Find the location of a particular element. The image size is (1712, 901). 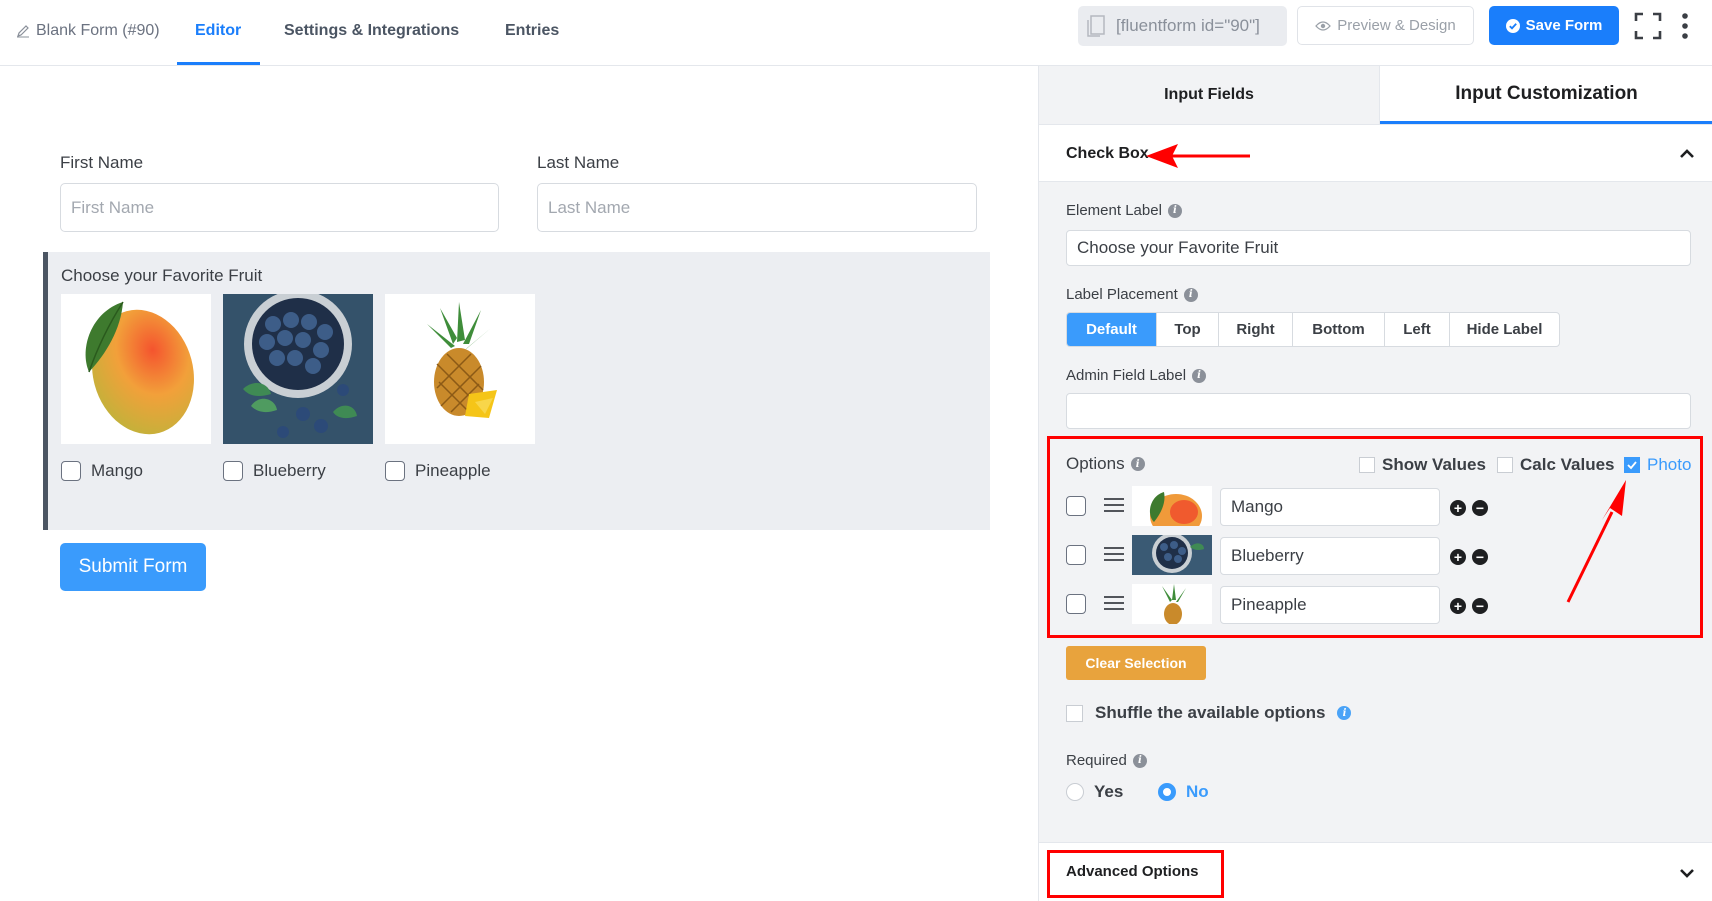

option-value-input: Pineapple is located at coordinates (1330, 605).